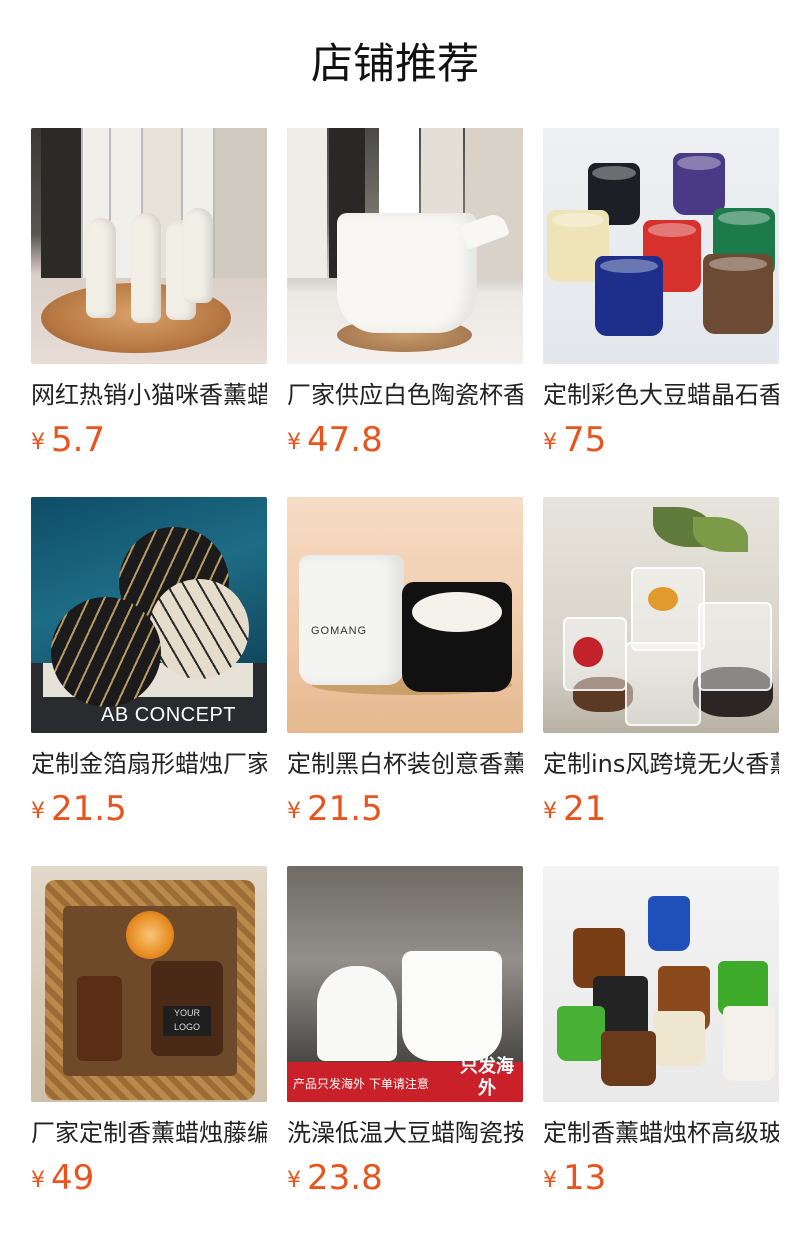 The height and width of the screenshot is (1236, 790). What do you see at coordinates (187, 1021) in the screenshot?
I see `photo-text: YOUR LOGO` at bounding box center [187, 1021].